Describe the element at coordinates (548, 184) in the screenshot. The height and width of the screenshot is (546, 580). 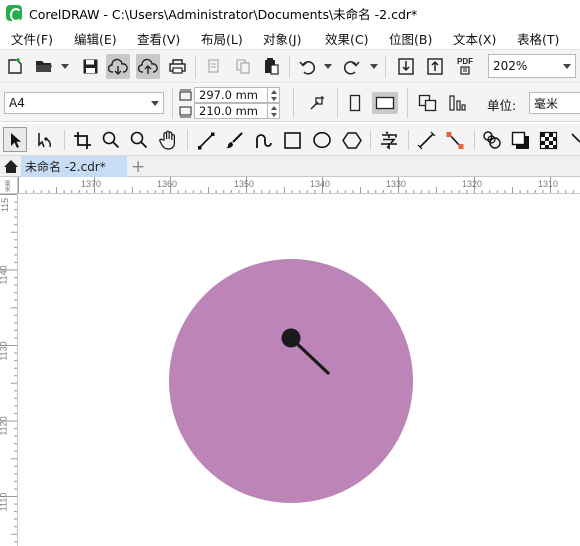
I see `ruler-label: 1310` at that location.